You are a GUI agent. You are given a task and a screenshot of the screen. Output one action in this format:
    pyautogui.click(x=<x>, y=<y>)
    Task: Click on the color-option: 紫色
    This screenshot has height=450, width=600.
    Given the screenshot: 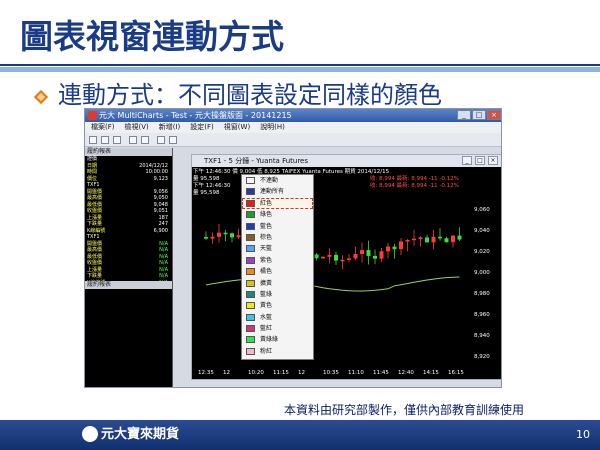 What is the action you would take?
    pyautogui.click(x=277, y=260)
    